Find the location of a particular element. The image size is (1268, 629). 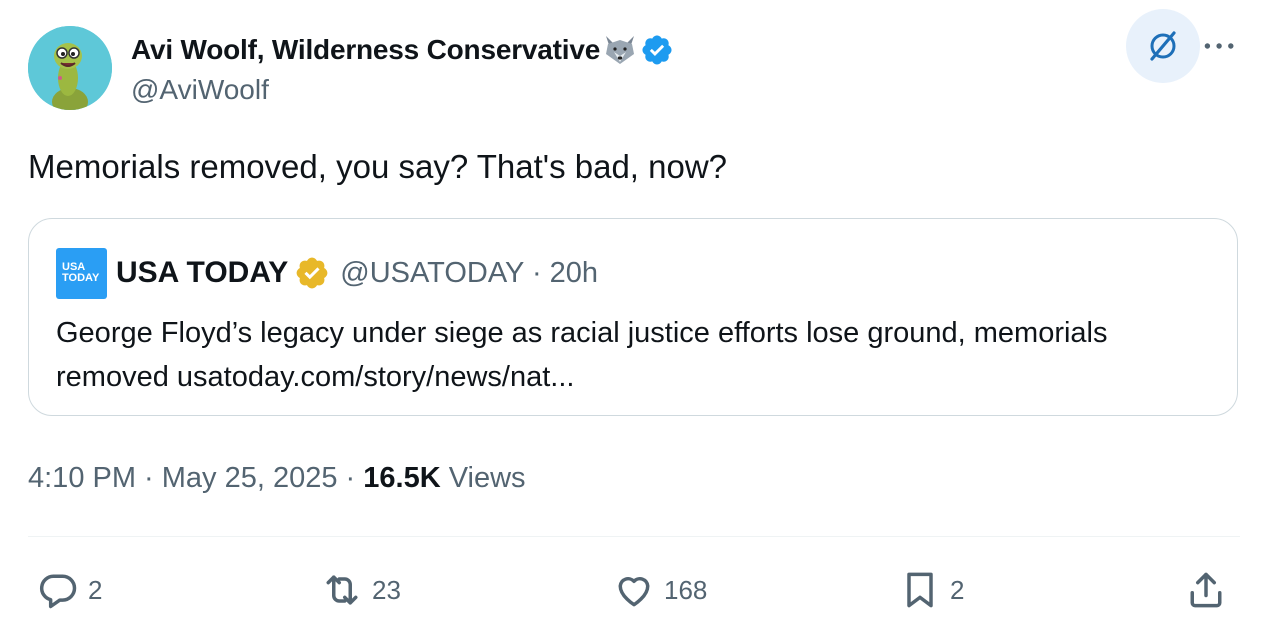

author-display-name: Avi Woolf, Wilderness Conservative is located at coordinates (365, 50).